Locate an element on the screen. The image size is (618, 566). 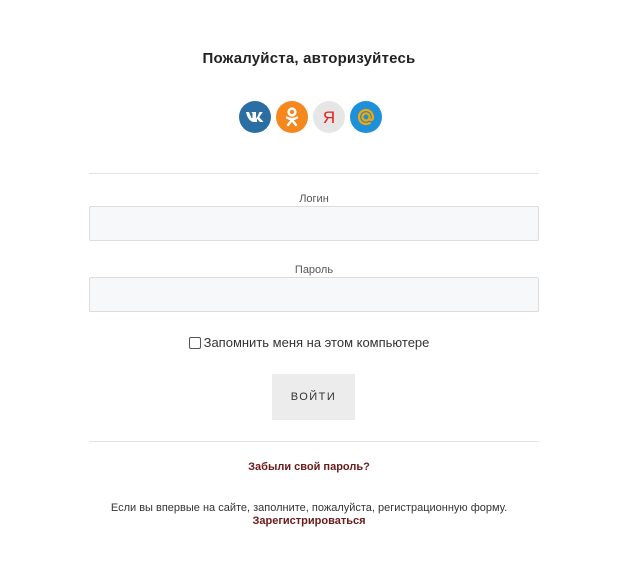
vk-icon is located at coordinates (255, 117).